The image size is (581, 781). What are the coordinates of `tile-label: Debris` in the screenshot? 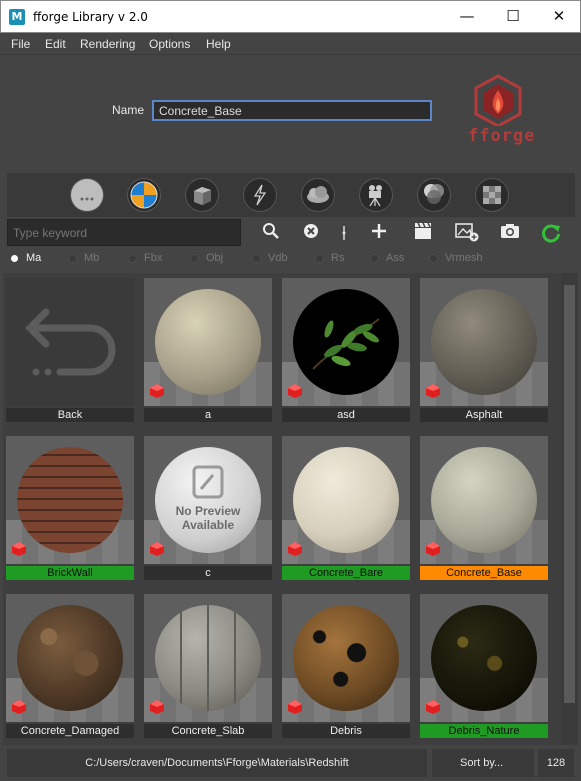 It's located at (346, 731).